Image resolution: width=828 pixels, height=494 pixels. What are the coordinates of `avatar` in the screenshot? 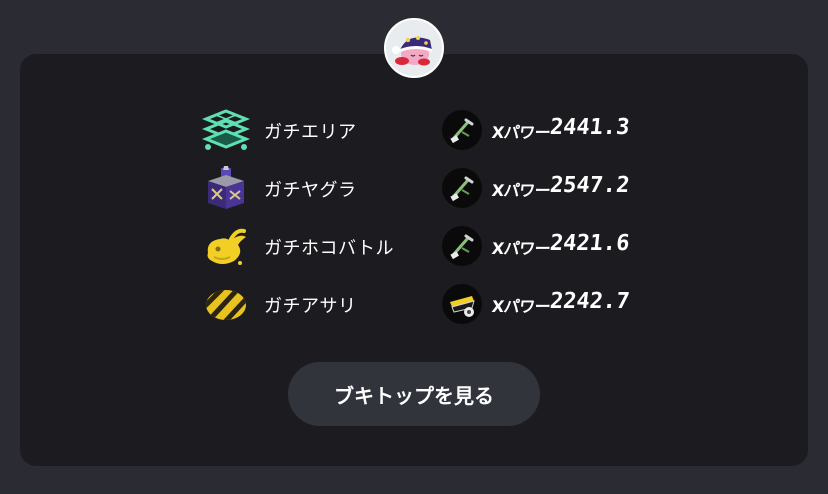 It's located at (414, 48).